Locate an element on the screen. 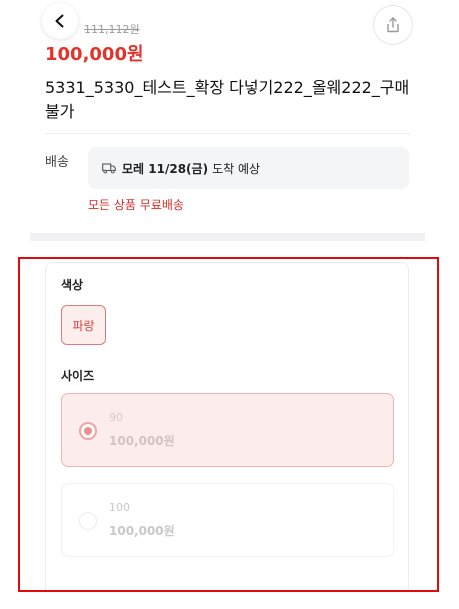 The image size is (459, 609). sale-price: 100,000원 is located at coordinates (94, 54).